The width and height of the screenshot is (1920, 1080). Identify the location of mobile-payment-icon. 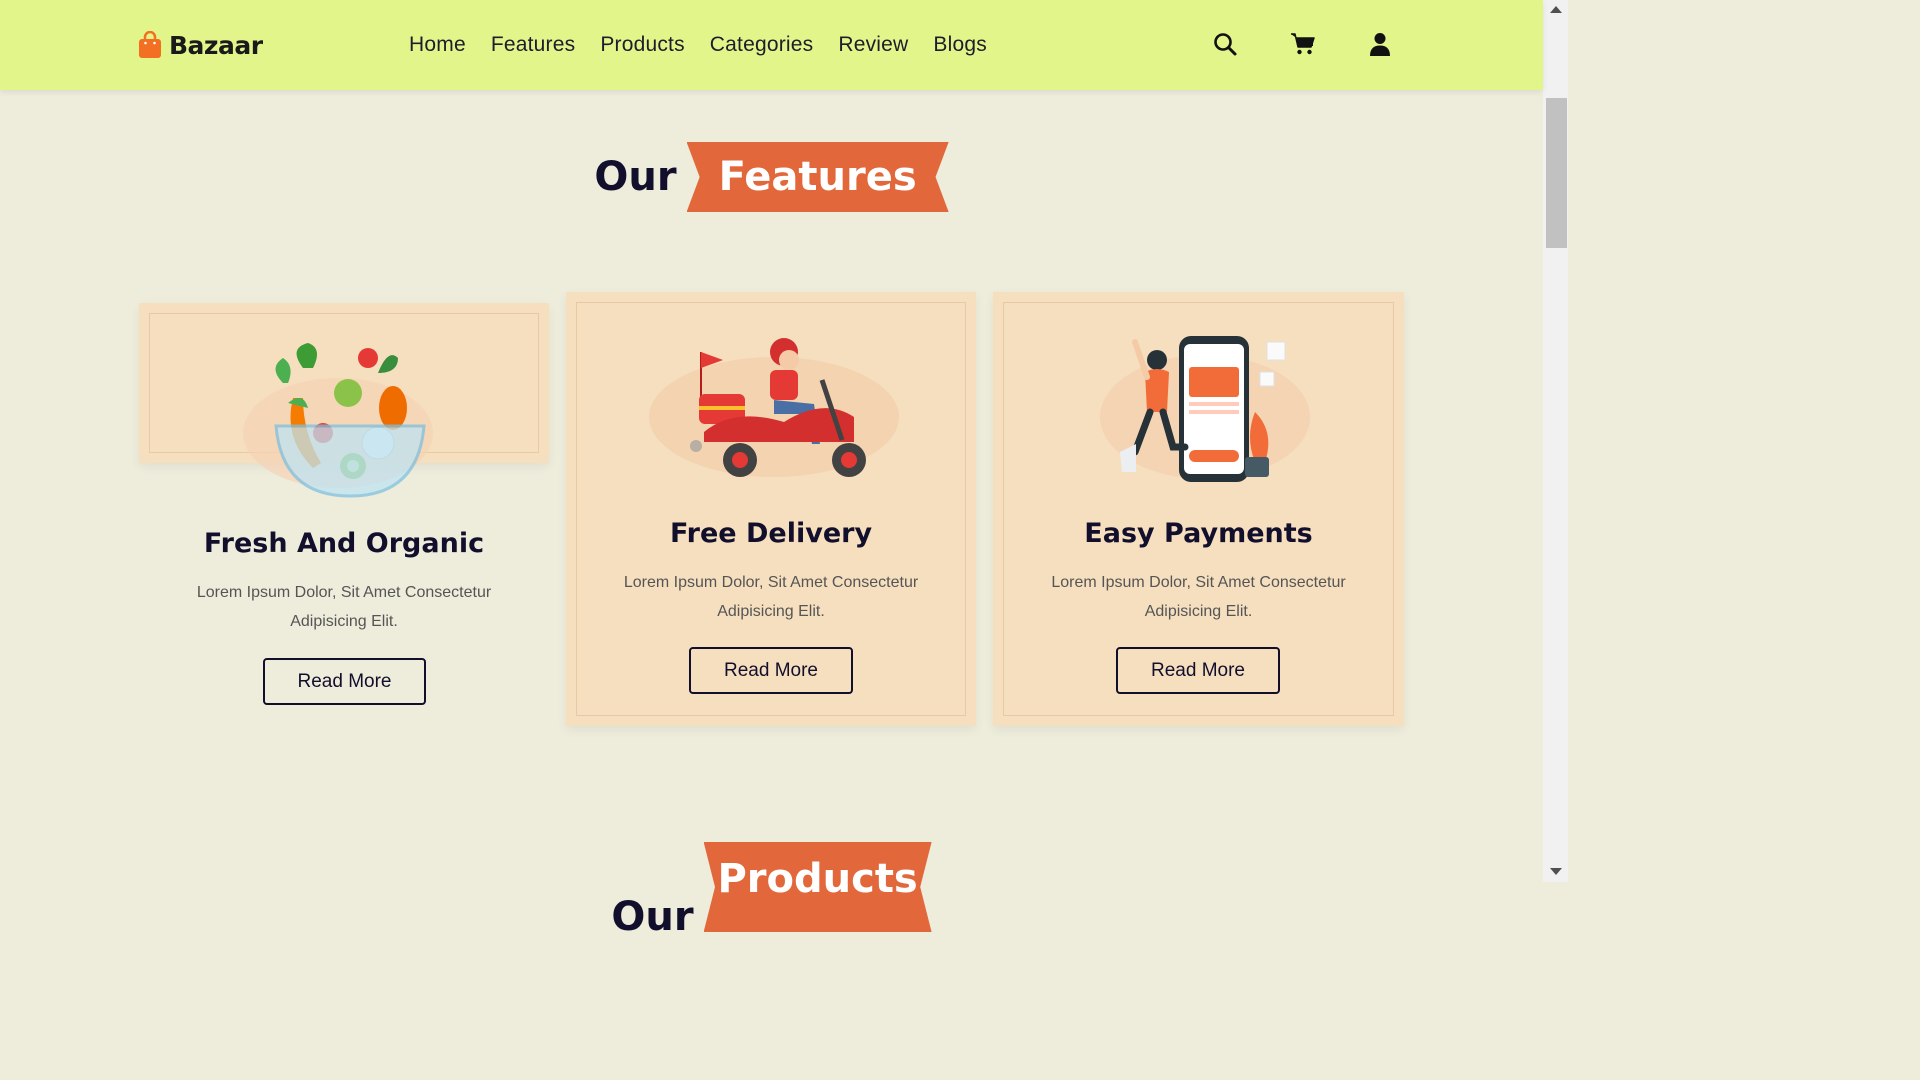
(1205, 409).